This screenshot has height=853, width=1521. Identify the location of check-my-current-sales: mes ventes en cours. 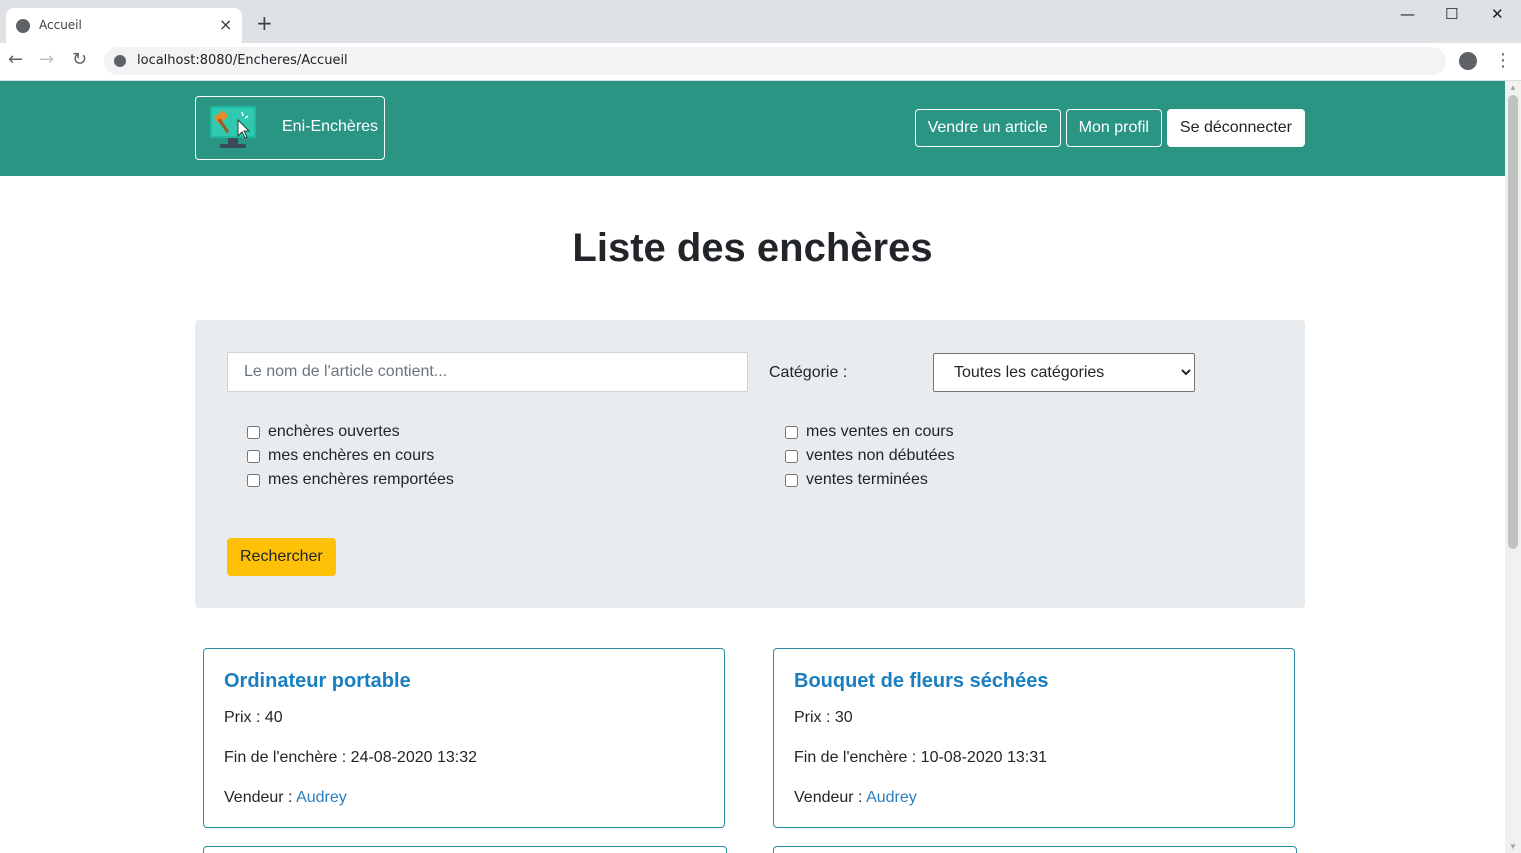
(870, 432).